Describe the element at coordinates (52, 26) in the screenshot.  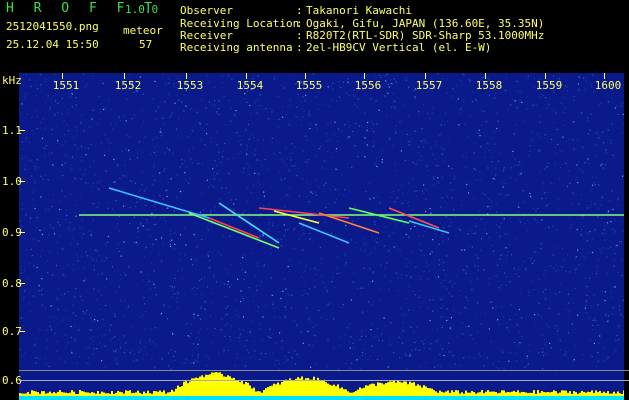
I see `file-name: 2512041550.png` at that location.